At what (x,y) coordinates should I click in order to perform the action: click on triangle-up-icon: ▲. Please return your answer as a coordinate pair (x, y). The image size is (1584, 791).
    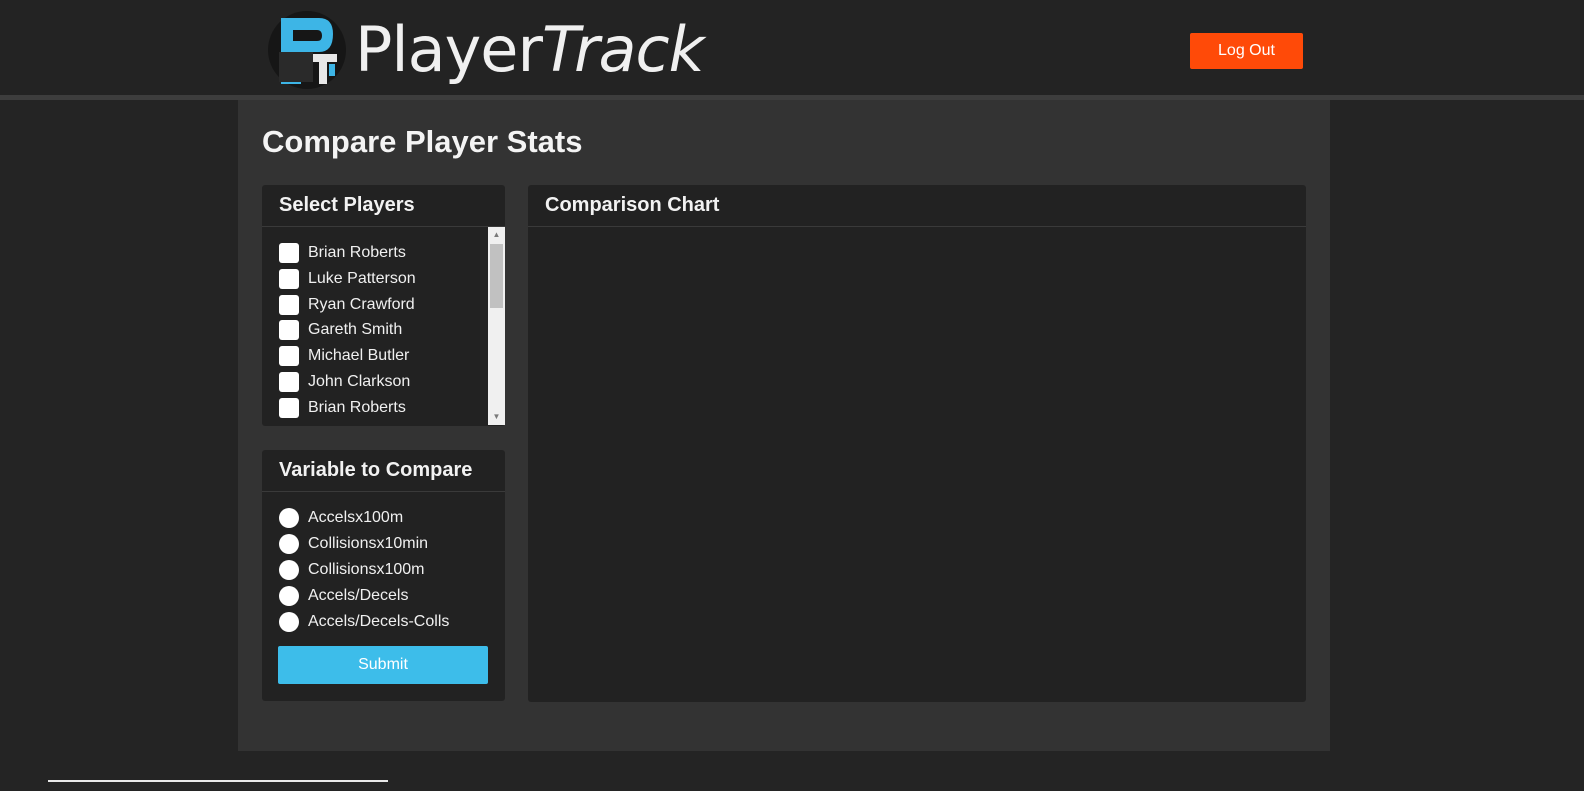
    Looking at the image, I should click on (496, 235).